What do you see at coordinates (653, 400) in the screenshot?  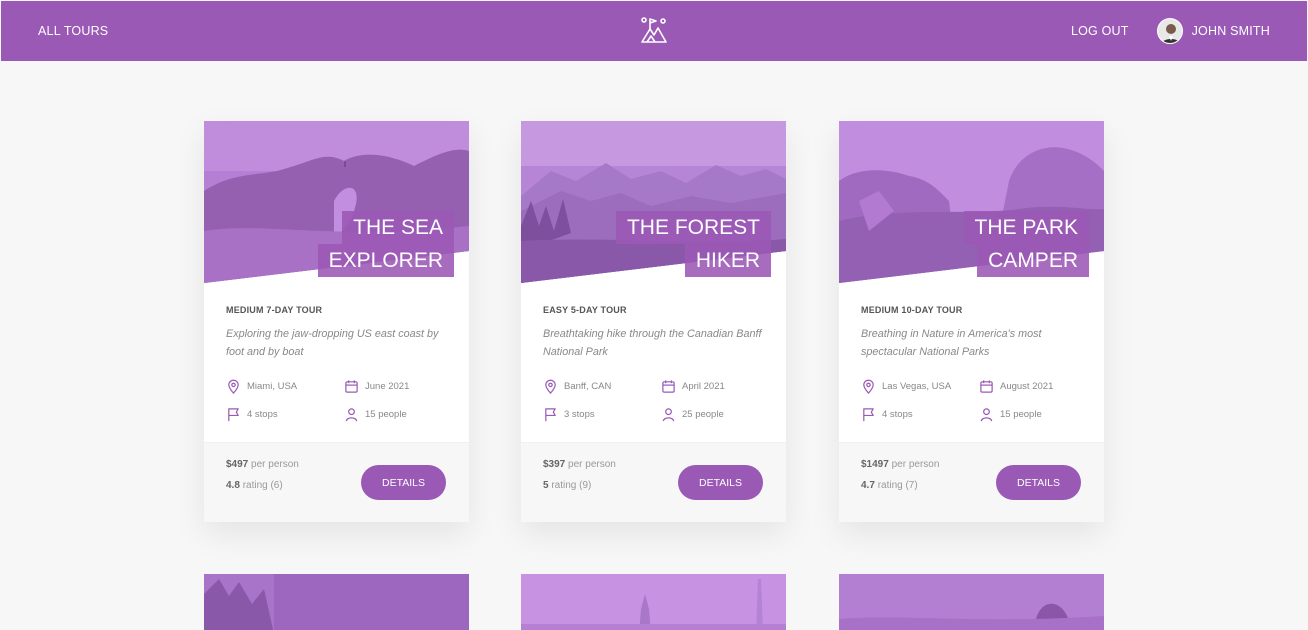 I see `tour-data: Banff, CAN April 2021 3 stops 25 people` at bounding box center [653, 400].